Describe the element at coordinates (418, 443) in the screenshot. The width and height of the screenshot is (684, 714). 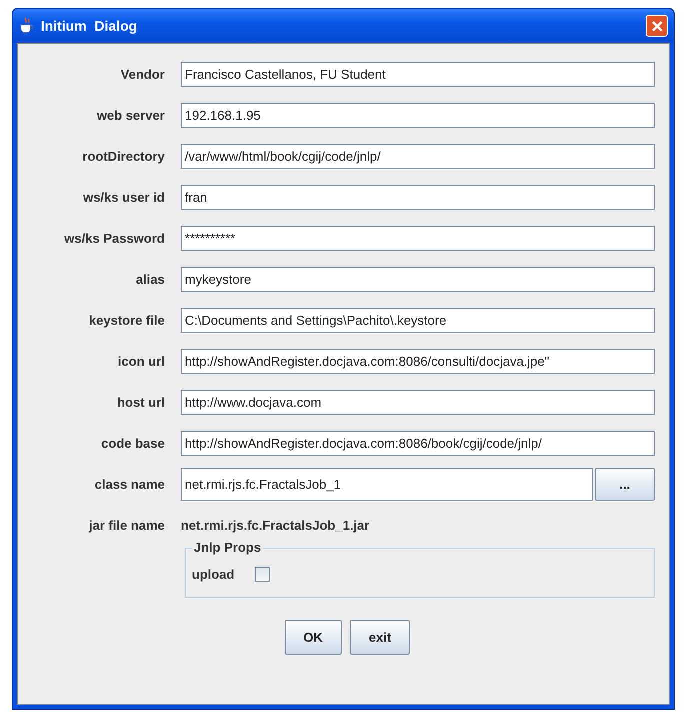
I see `text-field: http://showAndRegister.docjava.com:8086/book/cgij/code/jnlp/` at that location.